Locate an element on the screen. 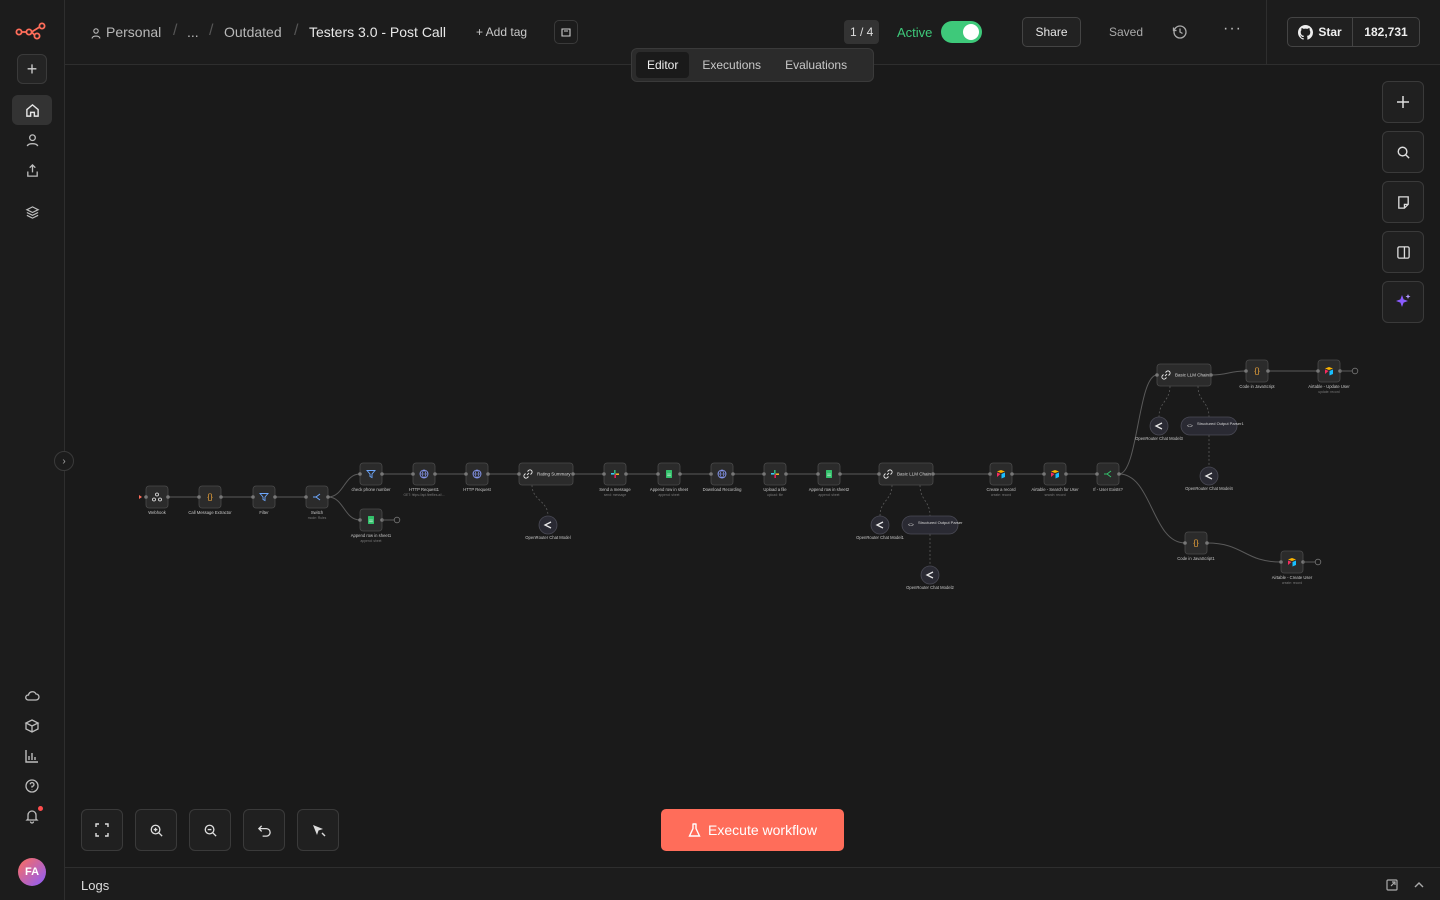 The image size is (1440, 900). share-icon is located at coordinates (32, 170).